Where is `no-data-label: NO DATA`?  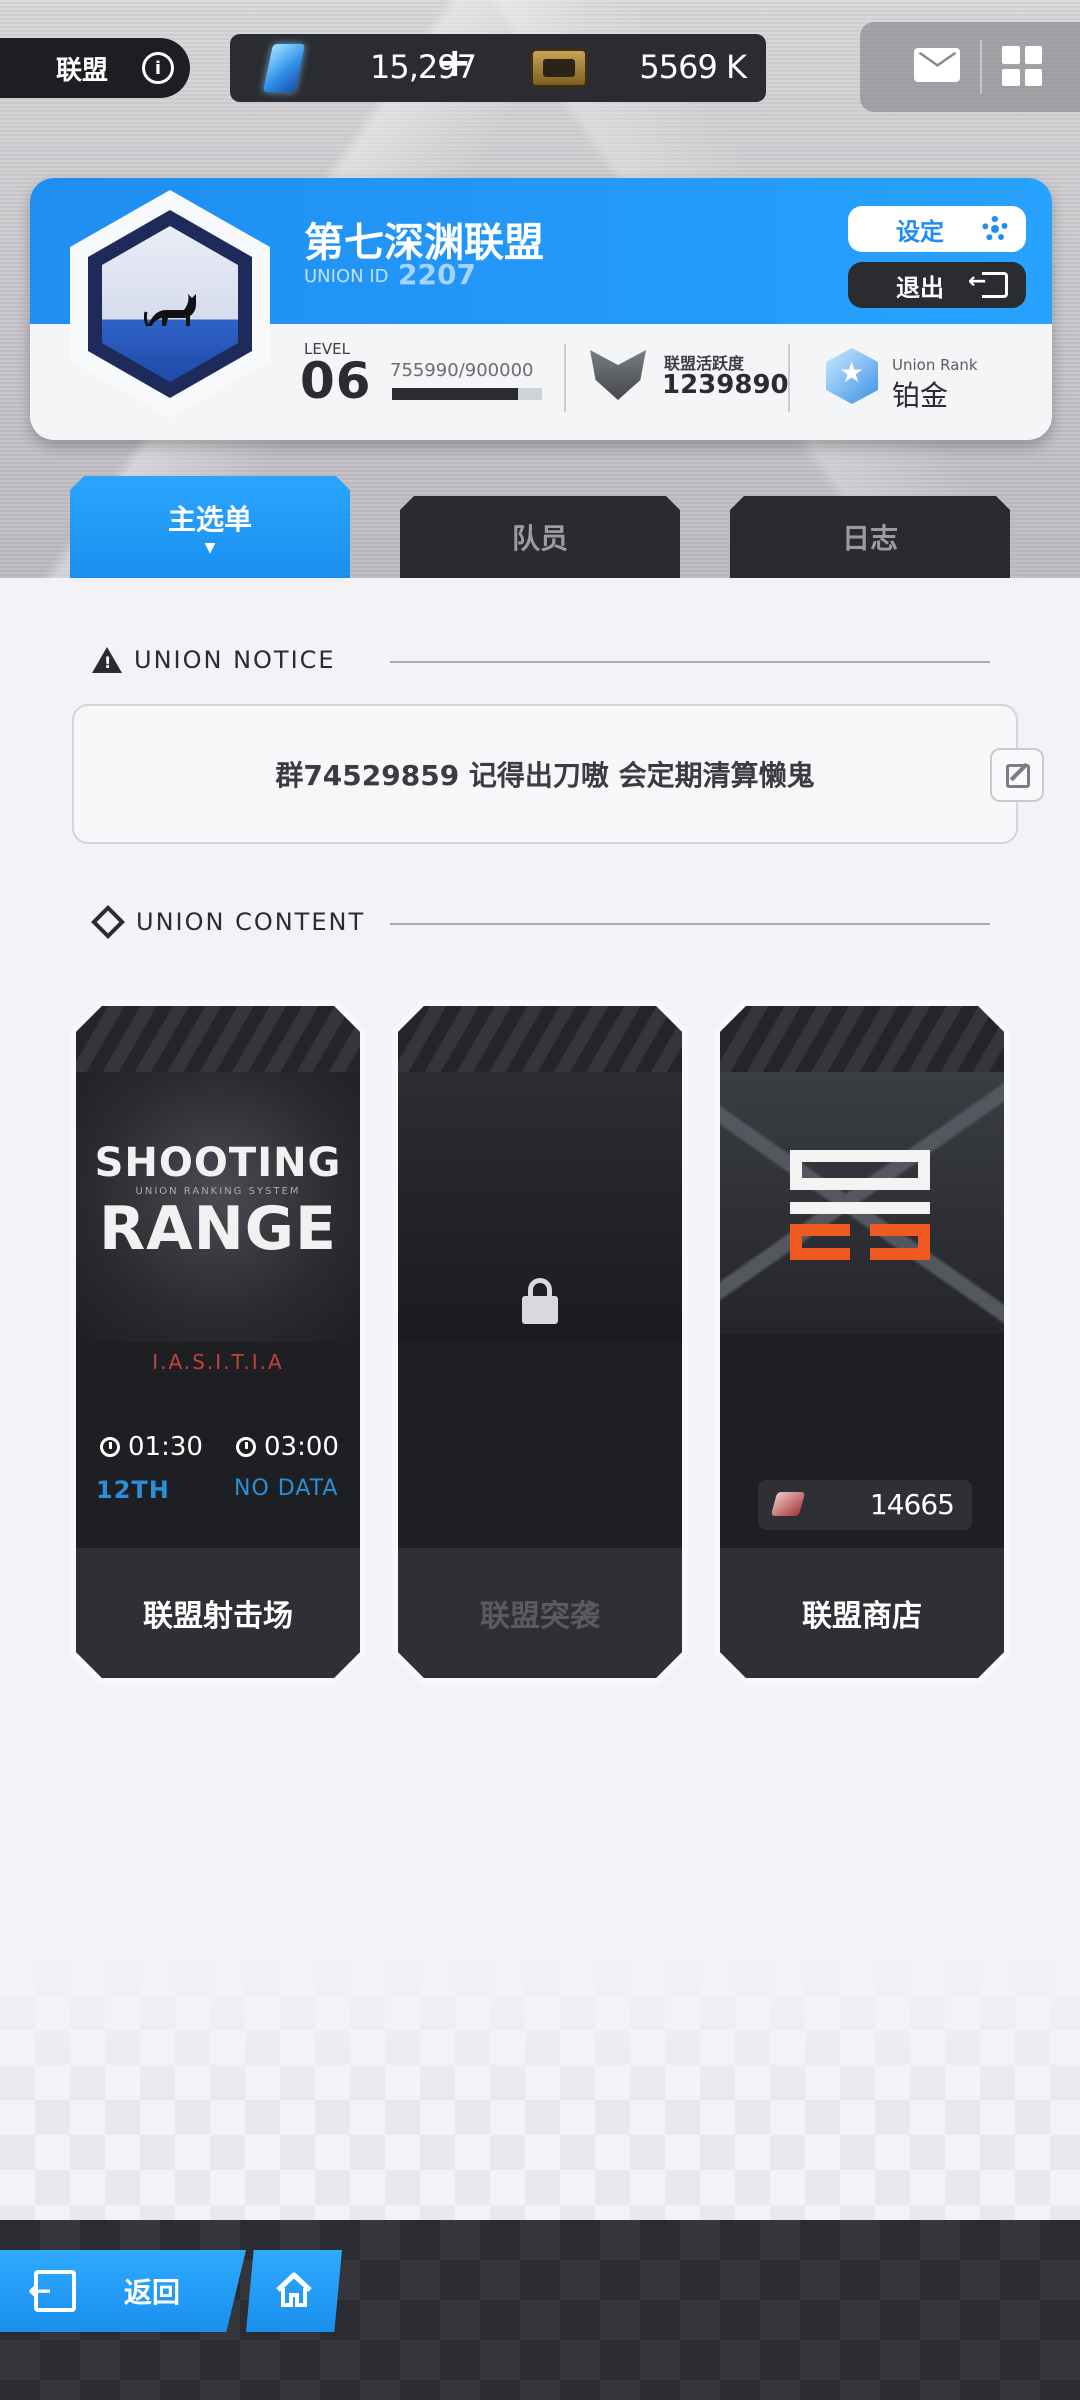
no-data-label: NO DATA is located at coordinates (286, 1488).